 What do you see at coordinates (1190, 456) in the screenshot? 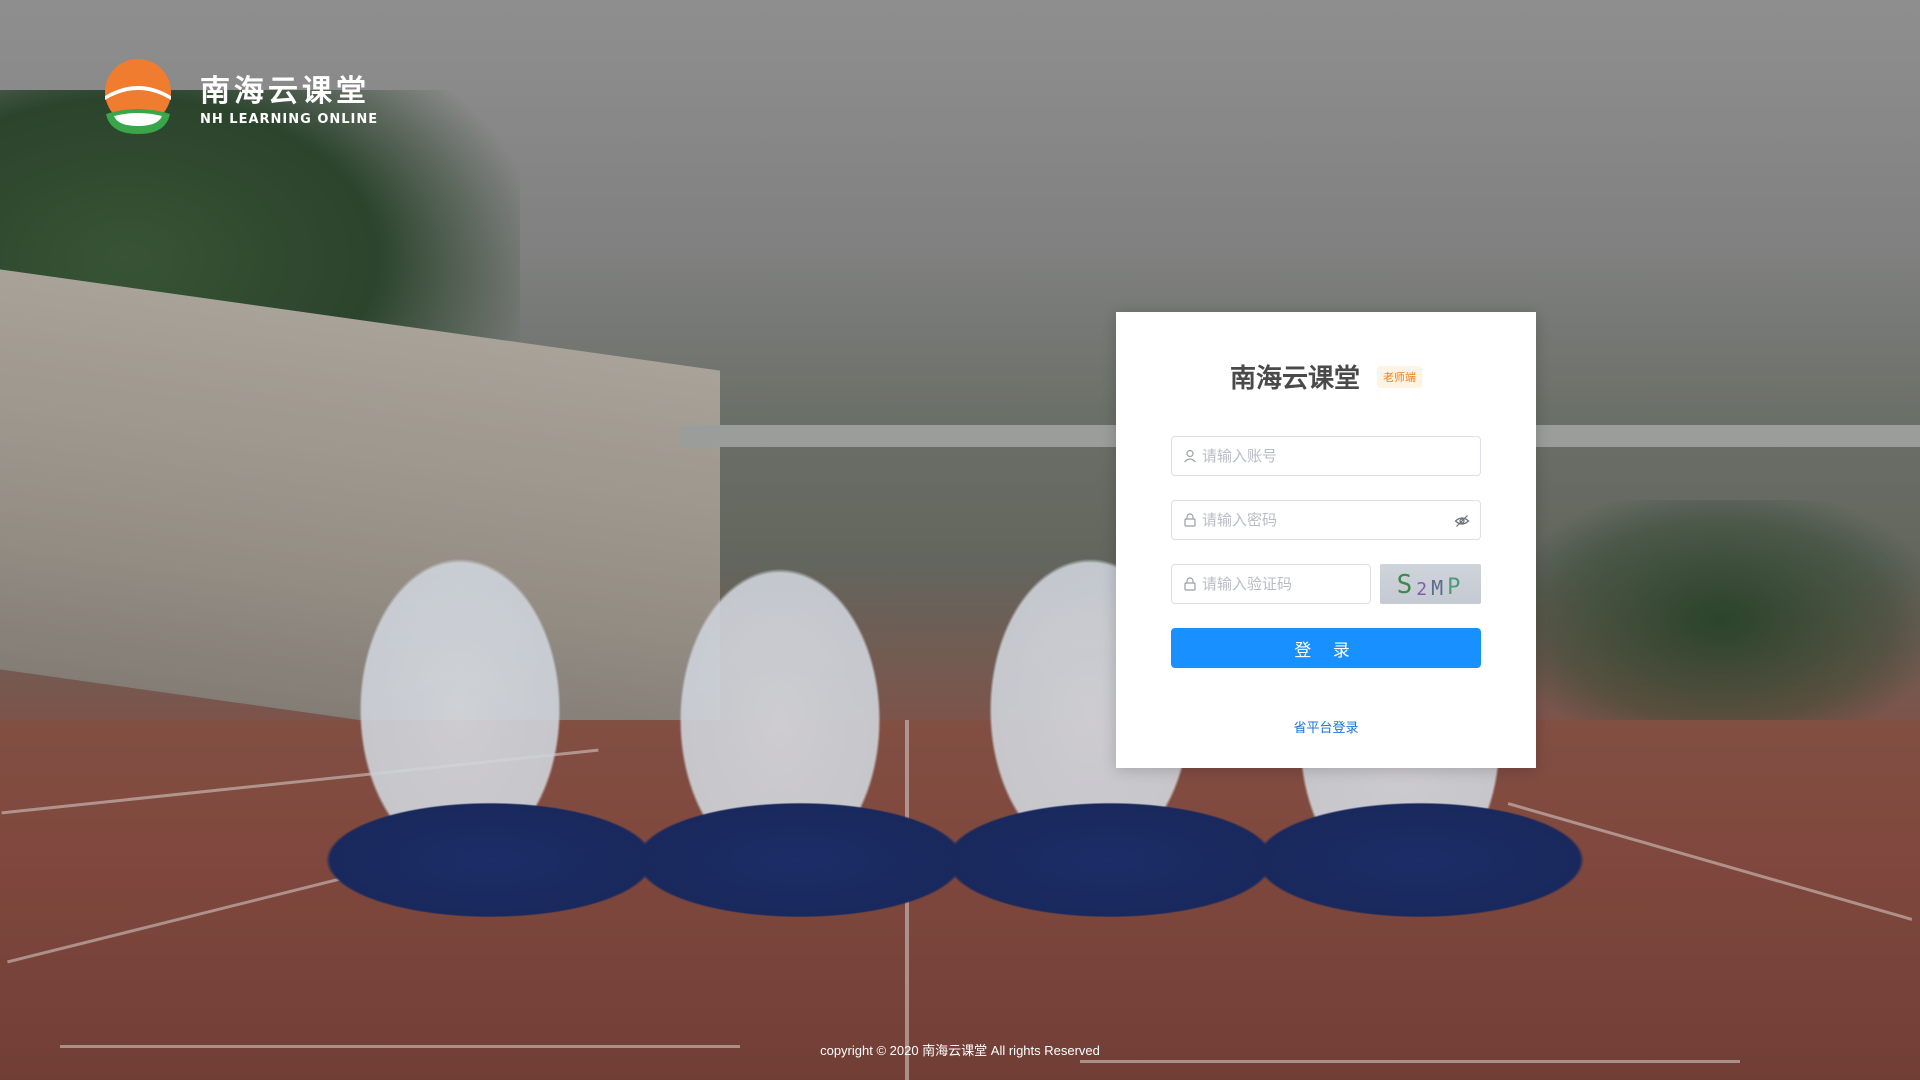
I see `user-icon` at bounding box center [1190, 456].